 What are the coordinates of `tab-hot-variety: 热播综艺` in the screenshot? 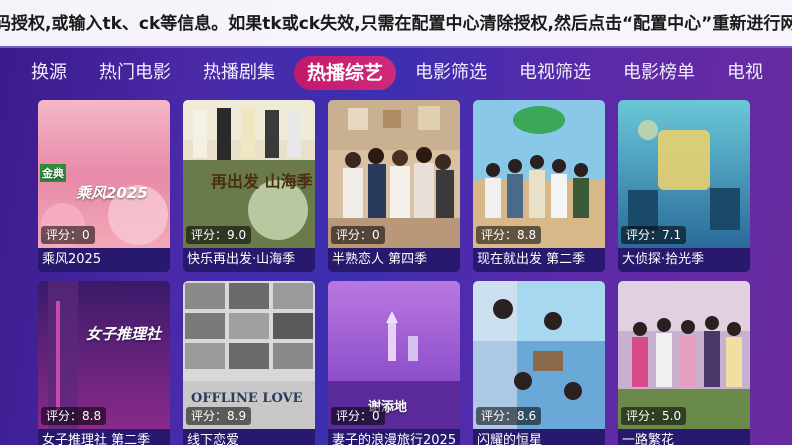 It's located at (345, 73).